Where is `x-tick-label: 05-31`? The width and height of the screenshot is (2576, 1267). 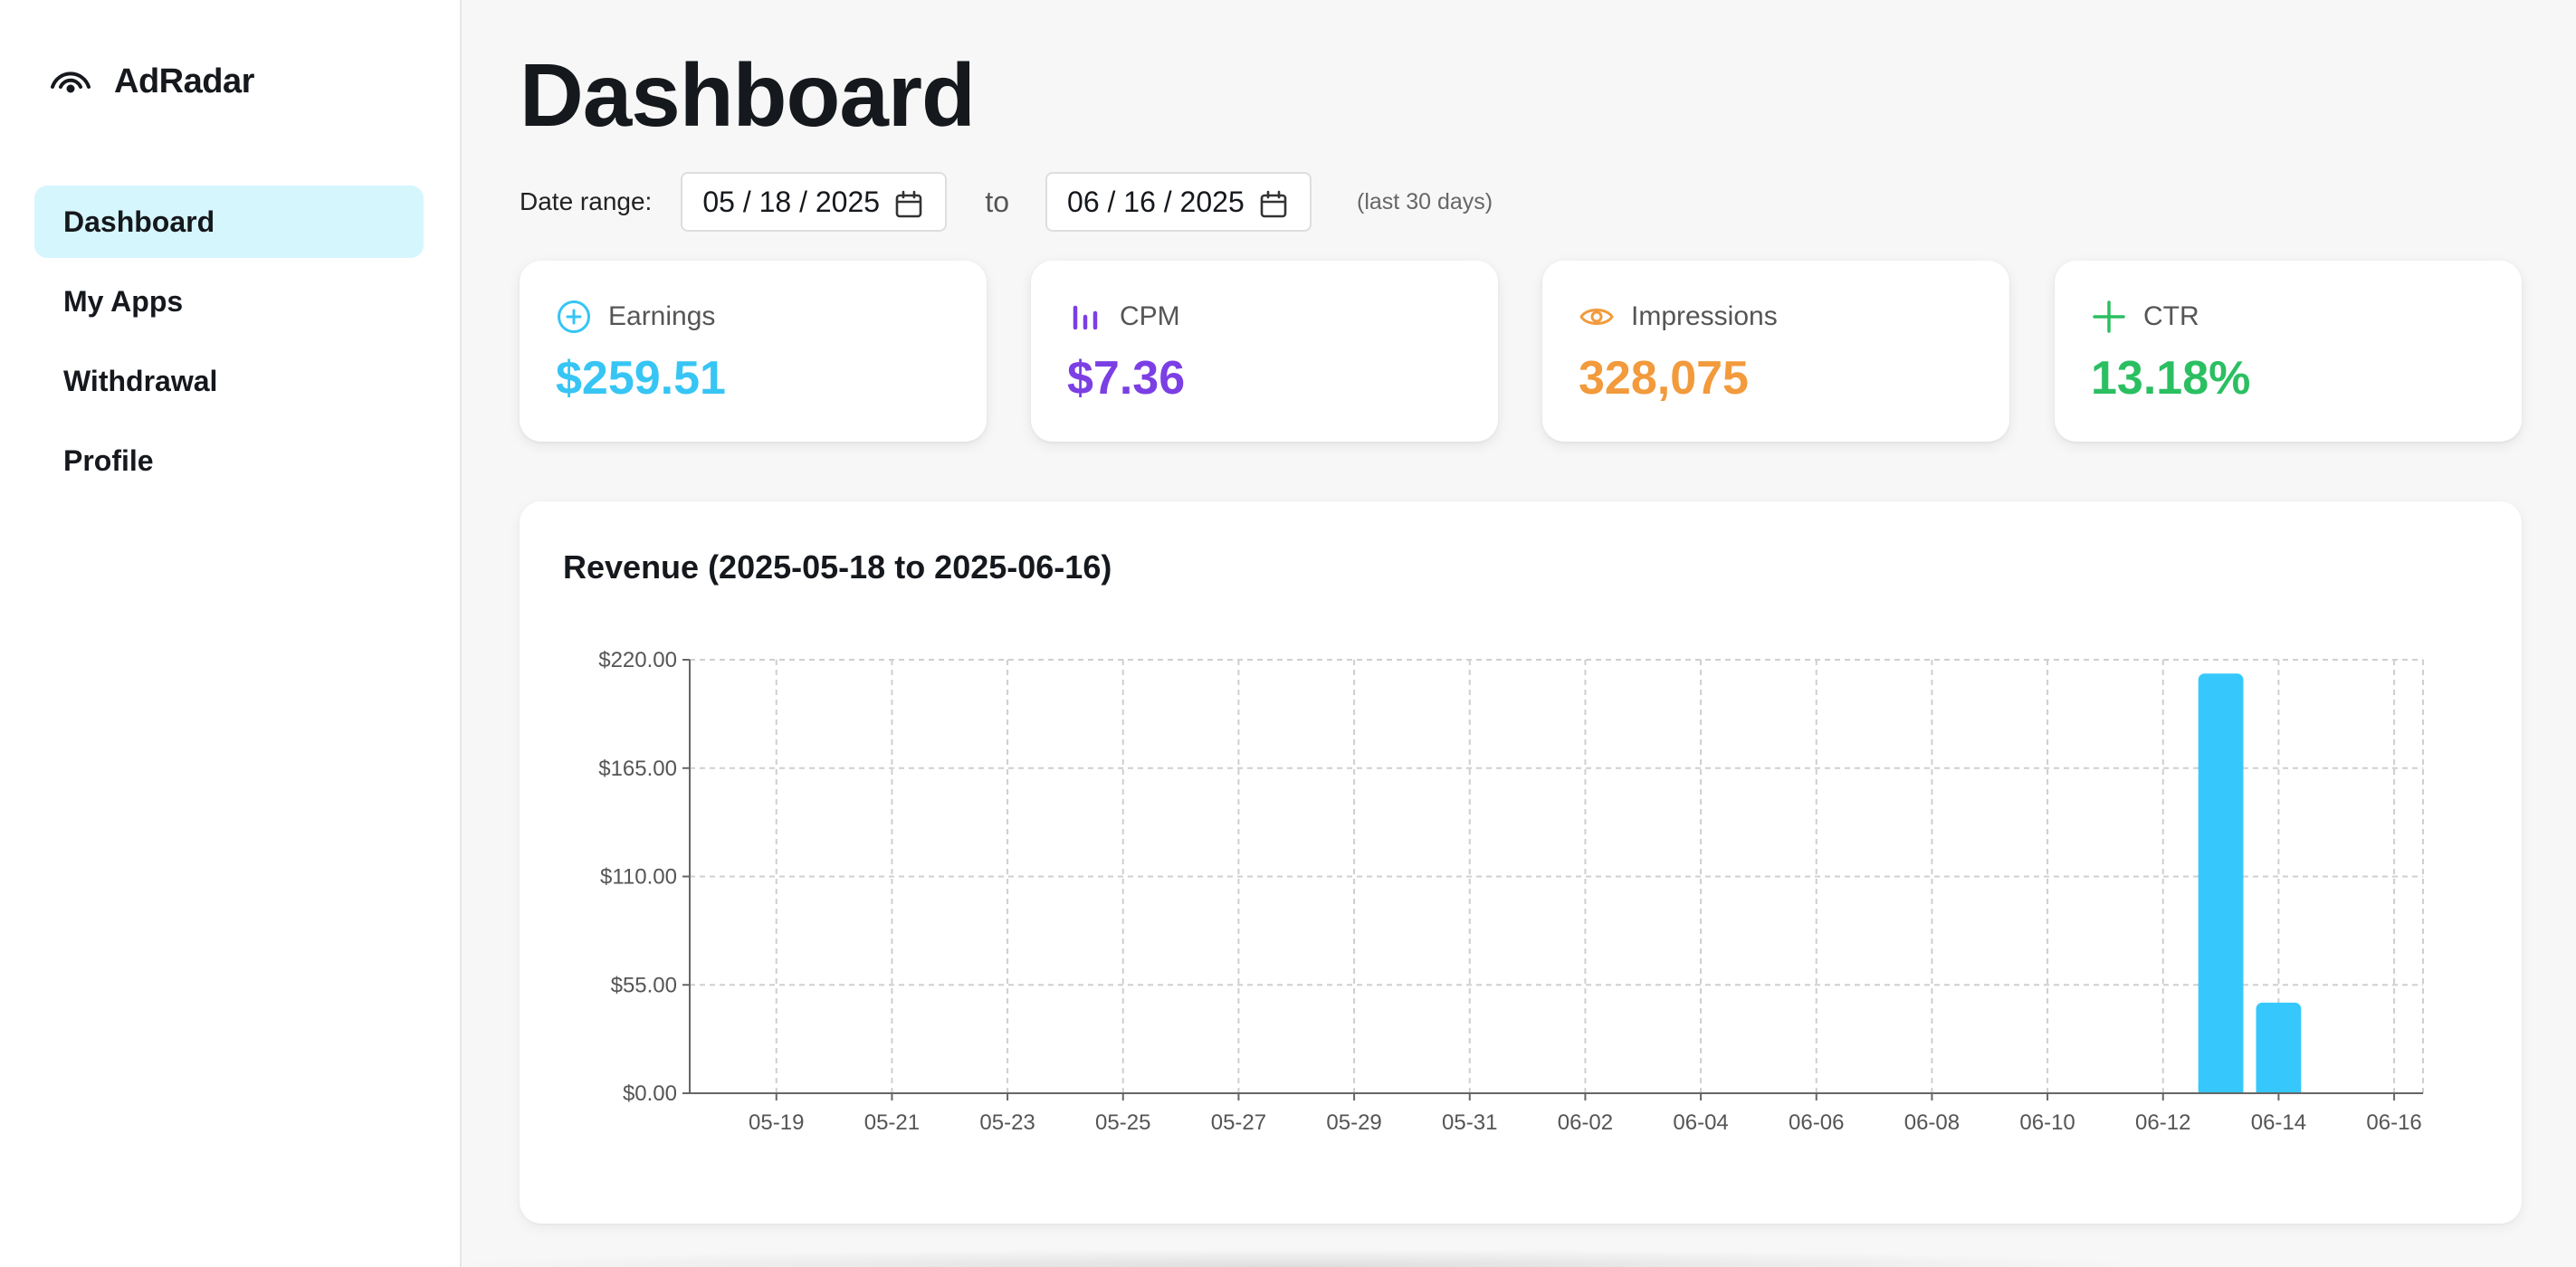
x-tick-label: 05-31 is located at coordinates (1470, 1122).